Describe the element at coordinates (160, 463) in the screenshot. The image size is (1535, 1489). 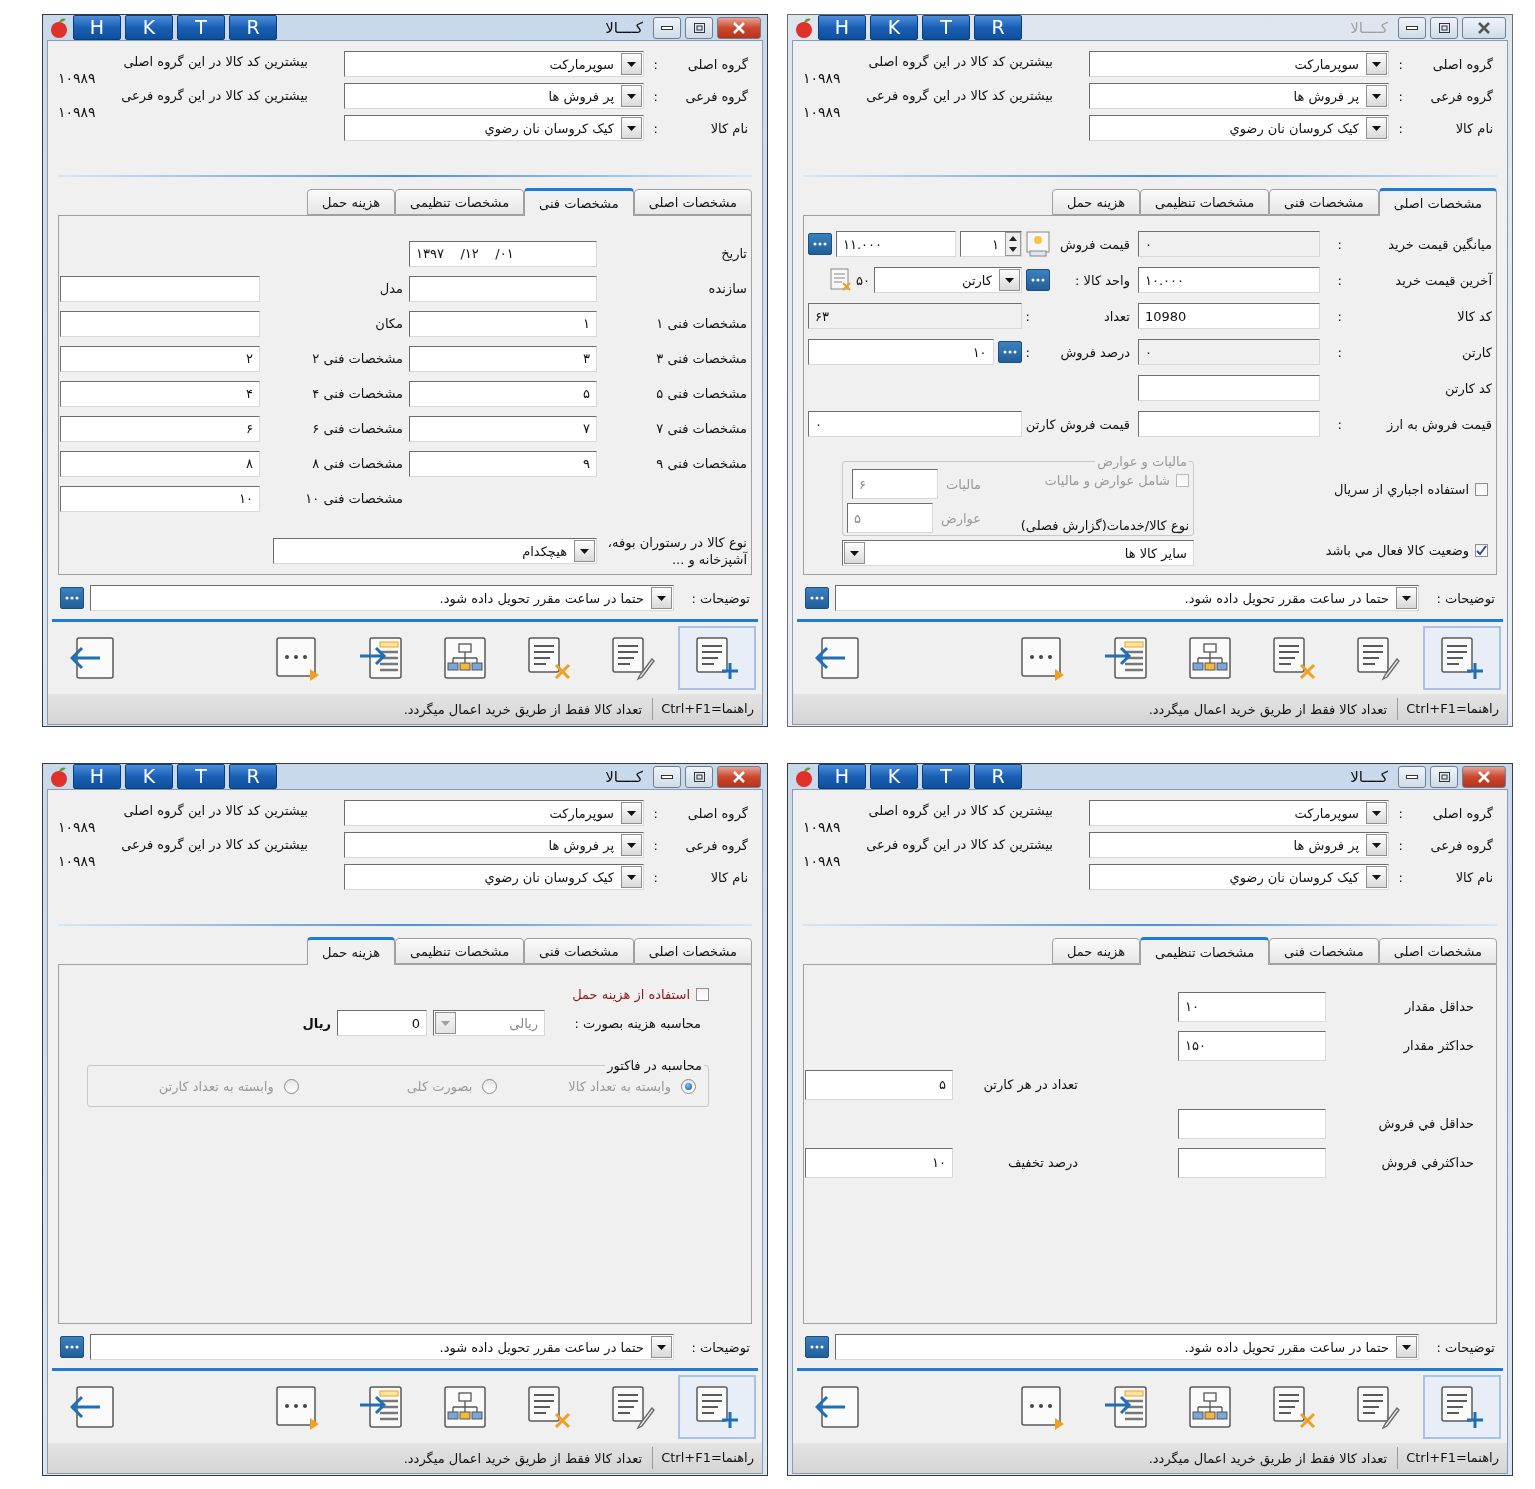
I see `text-field: ۸` at that location.